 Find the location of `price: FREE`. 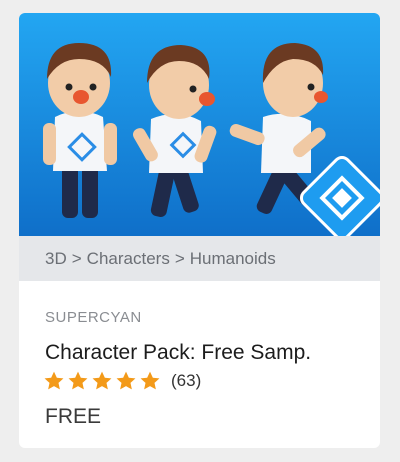

price: FREE is located at coordinates (73, 416).